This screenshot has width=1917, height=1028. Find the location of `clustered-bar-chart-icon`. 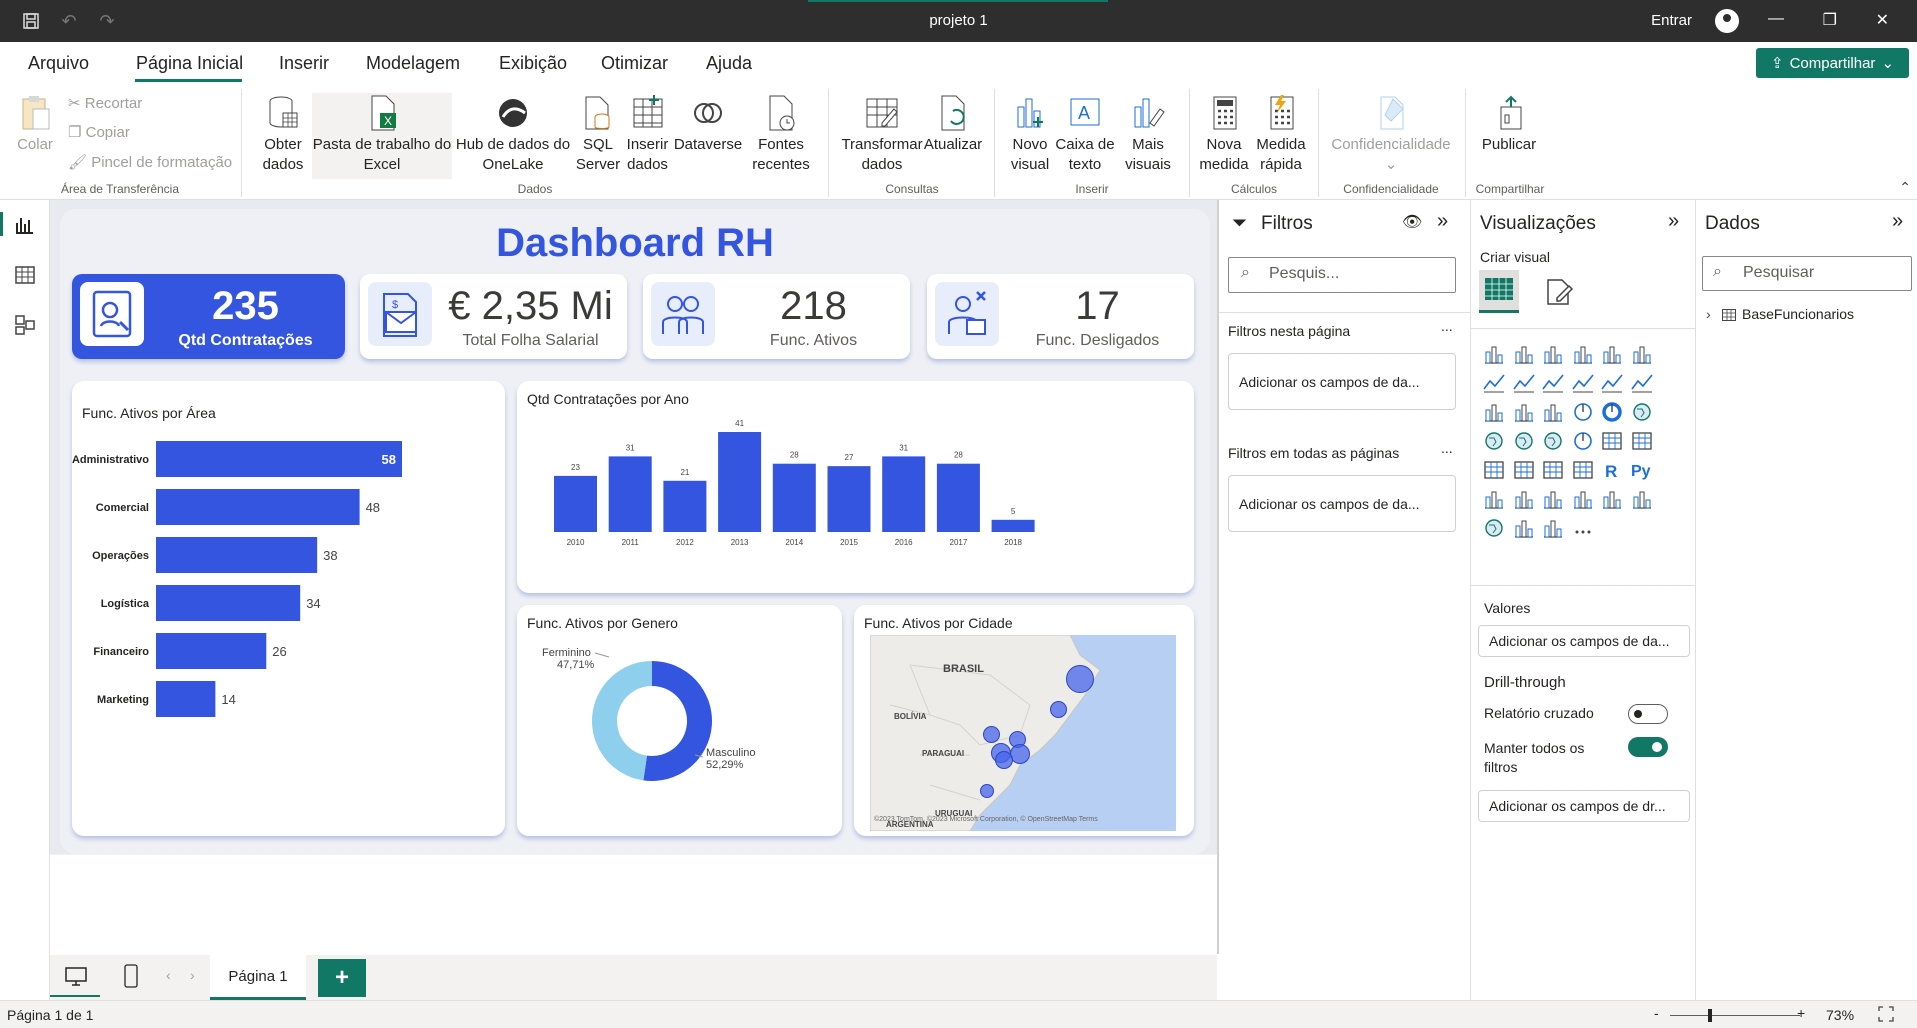

clustered-bar-chart-icon is located at coordinates (1553, 354).